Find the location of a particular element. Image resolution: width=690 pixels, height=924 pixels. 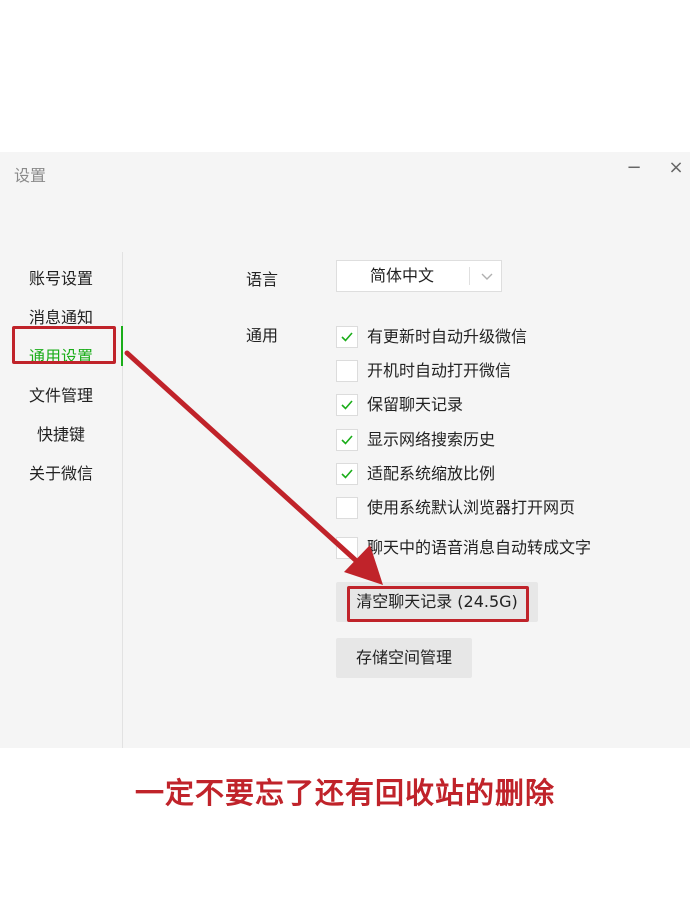

minimize-button: − is located at coordinates (634, 168).